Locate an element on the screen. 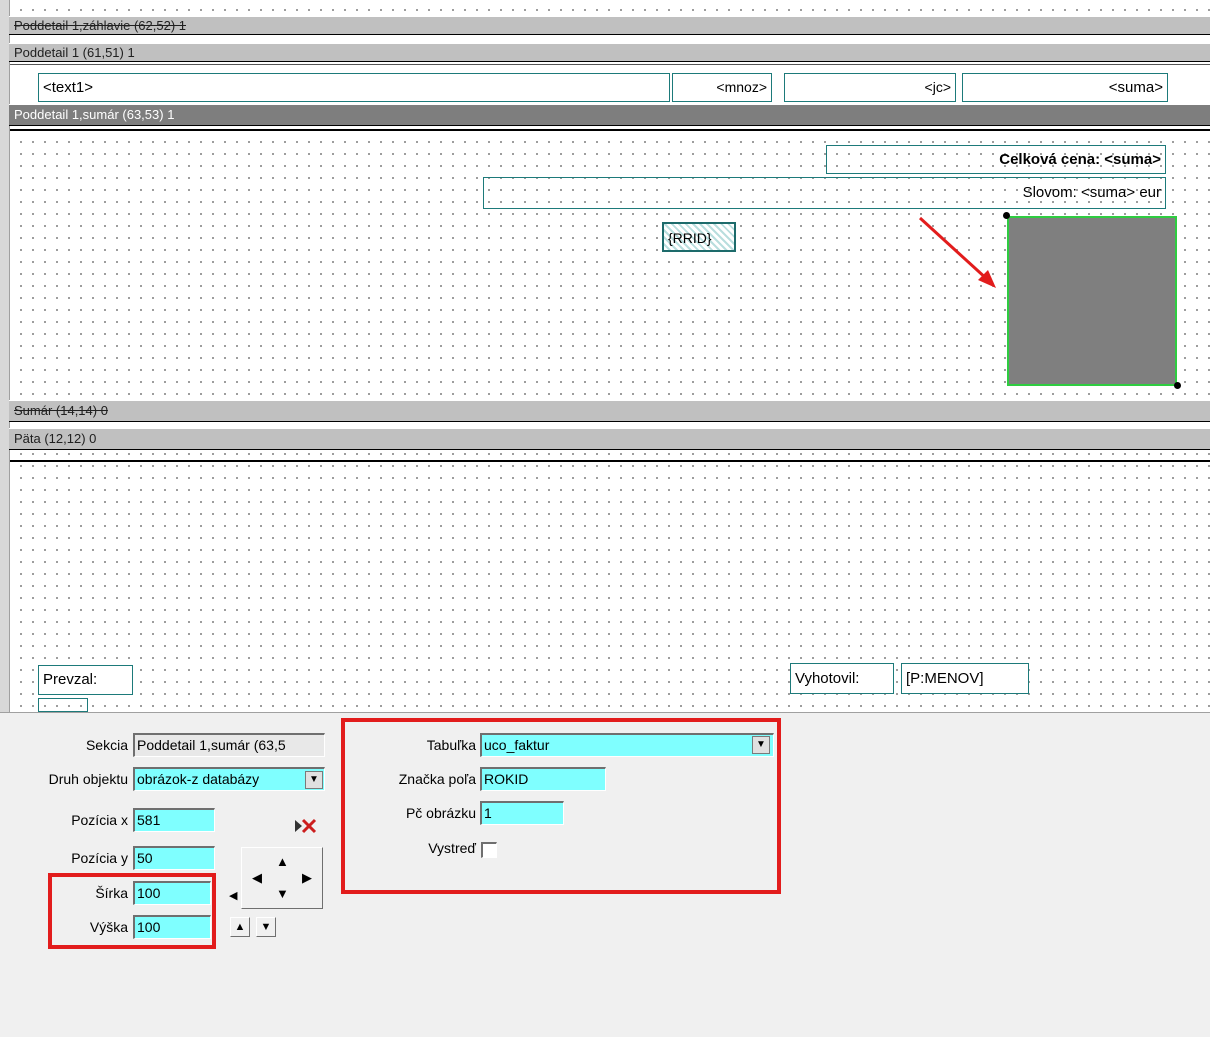  field-celkova-cena: Celková cena: <suma> is located at coordinates (996, 159).